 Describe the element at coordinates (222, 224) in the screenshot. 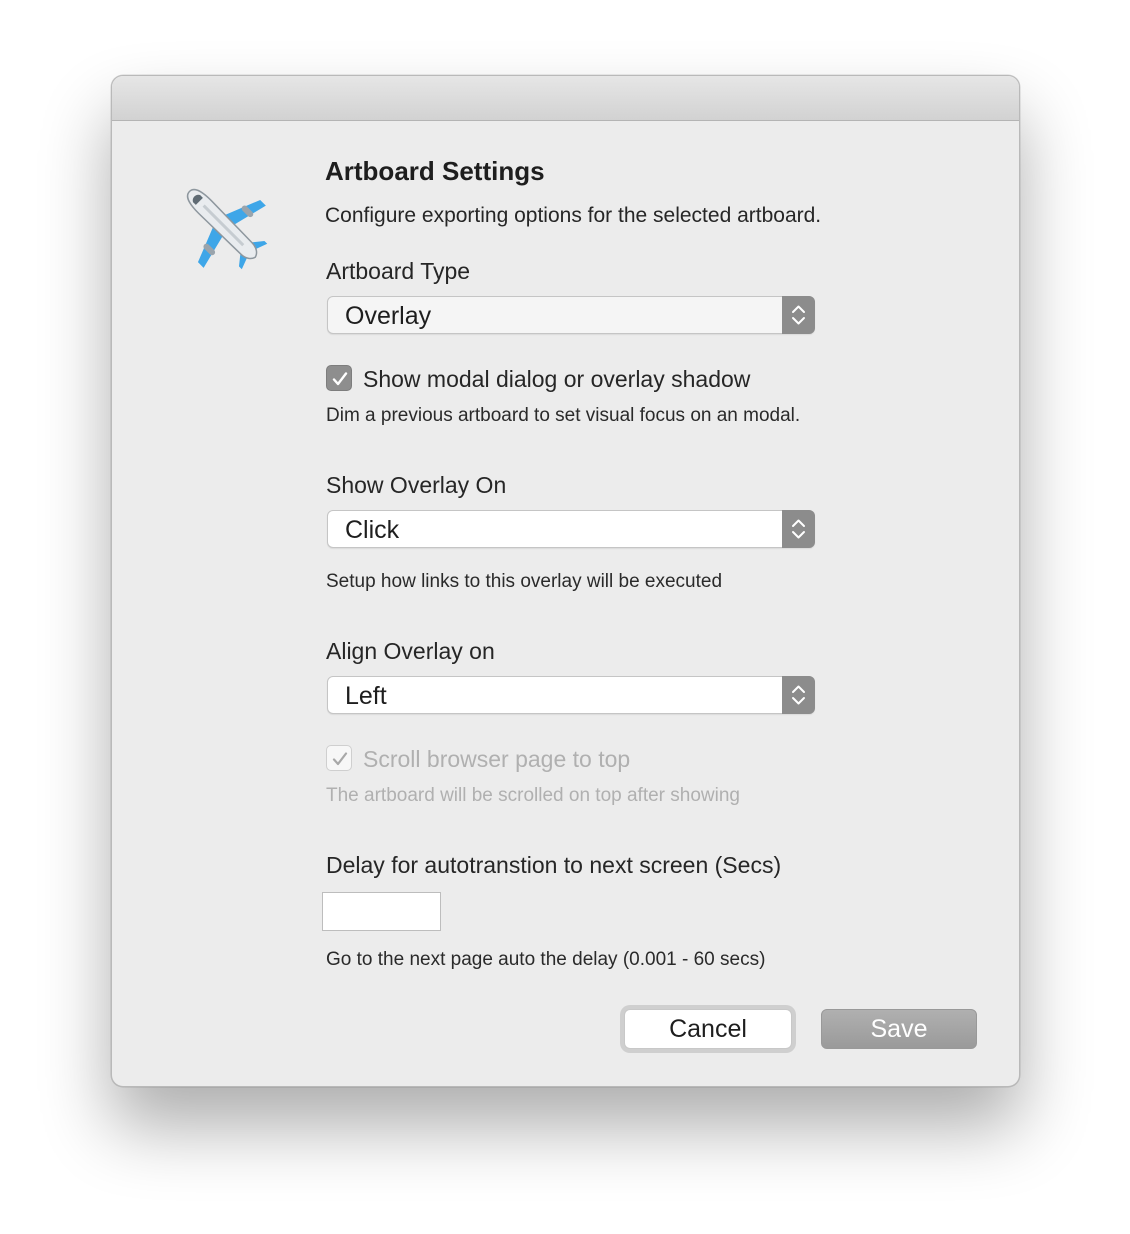

I see `airplane-icon` at that location.